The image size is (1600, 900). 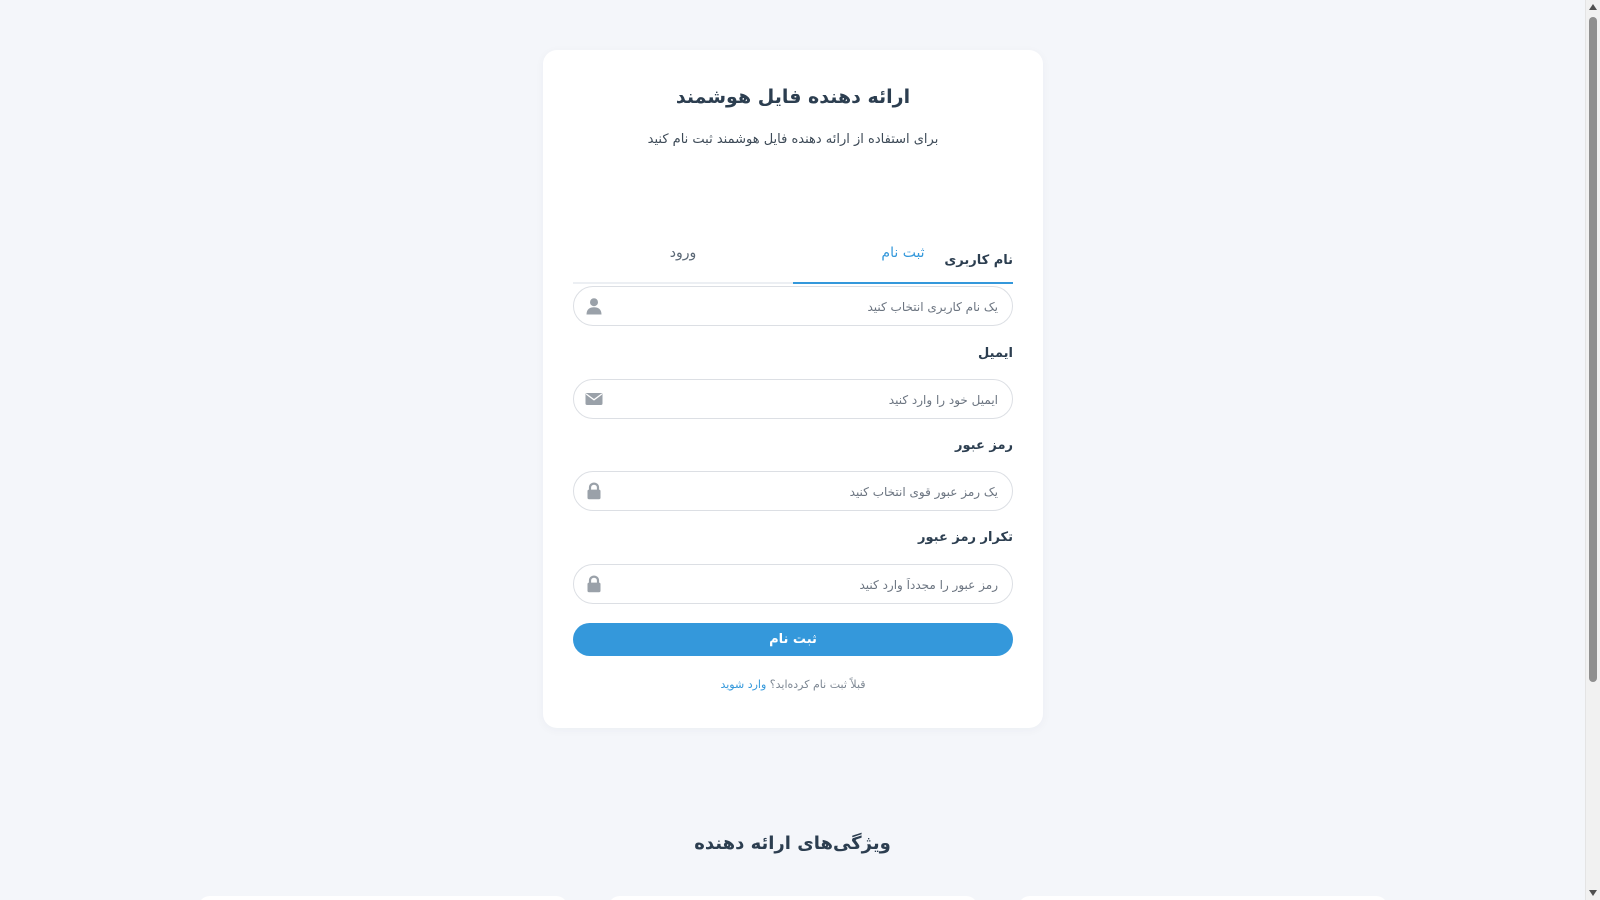 I want to click on password-field-wrapper, so click(x=793, y=491).